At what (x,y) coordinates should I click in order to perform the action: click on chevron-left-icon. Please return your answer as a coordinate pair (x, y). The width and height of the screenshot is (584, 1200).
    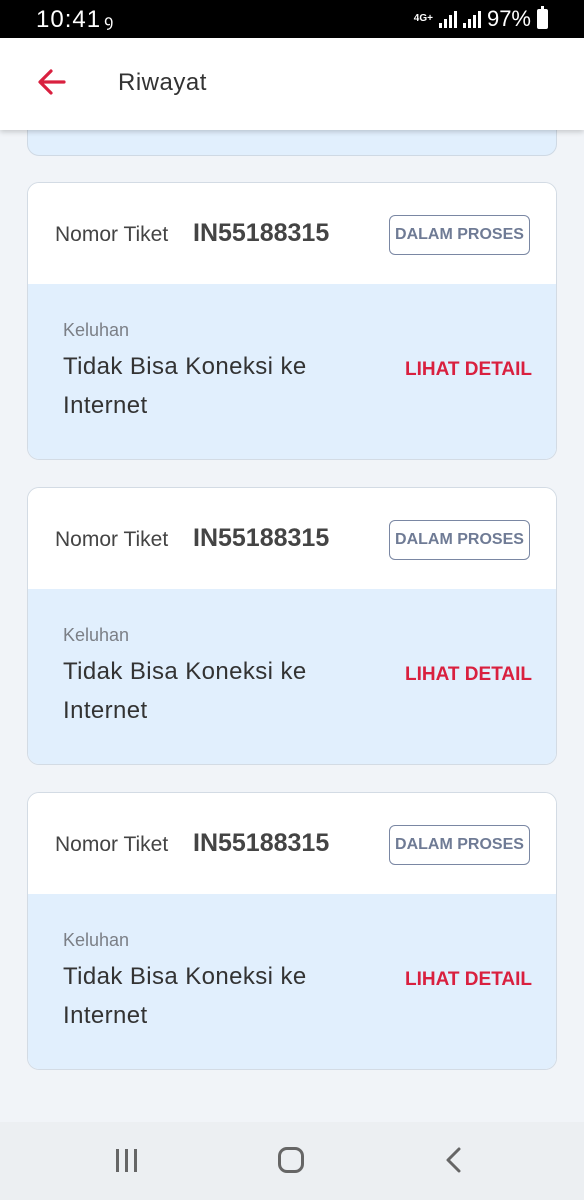
    Looking at the image, I should click on (454, 1160).